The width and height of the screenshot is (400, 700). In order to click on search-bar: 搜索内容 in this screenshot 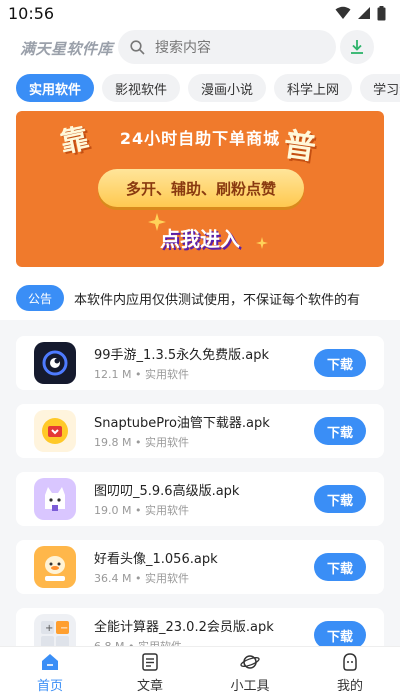, I will do `click(227, 47)`.